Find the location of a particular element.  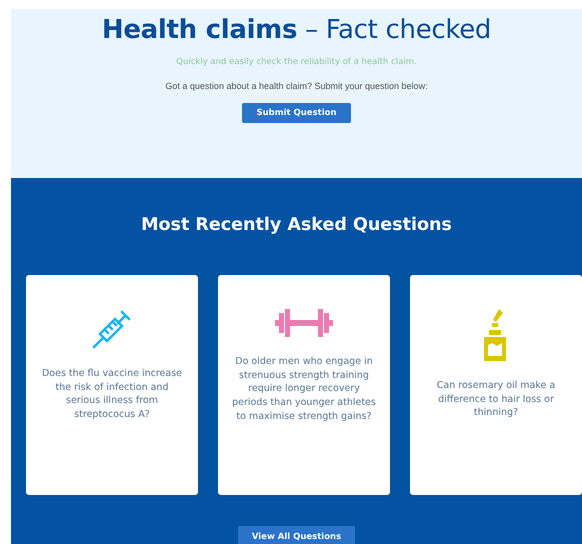

question-card: Can rosemary oil make a difference to hair loss or thinning? is located at coordinates (496, 385).